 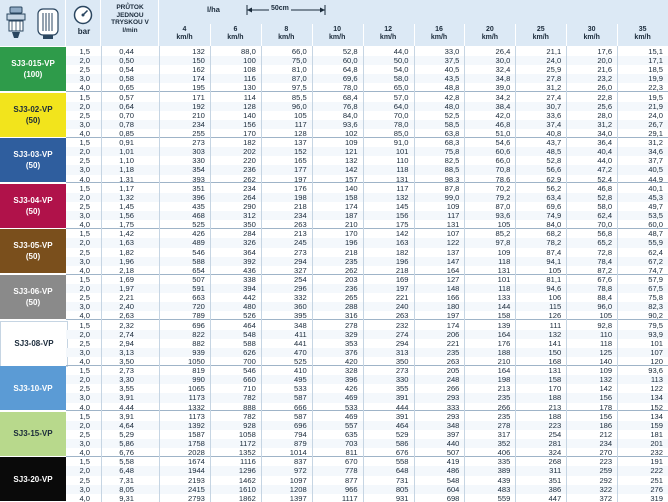 What do you see at coordinates (490, 37) in the screenshot?
I see `speed-unit: km/h` at bounding box center [490, 37].